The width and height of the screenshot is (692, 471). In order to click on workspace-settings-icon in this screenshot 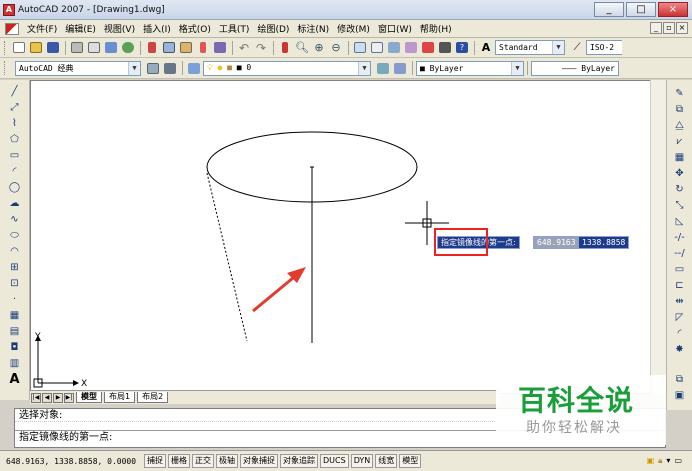, I will do `click(153, 68)`.